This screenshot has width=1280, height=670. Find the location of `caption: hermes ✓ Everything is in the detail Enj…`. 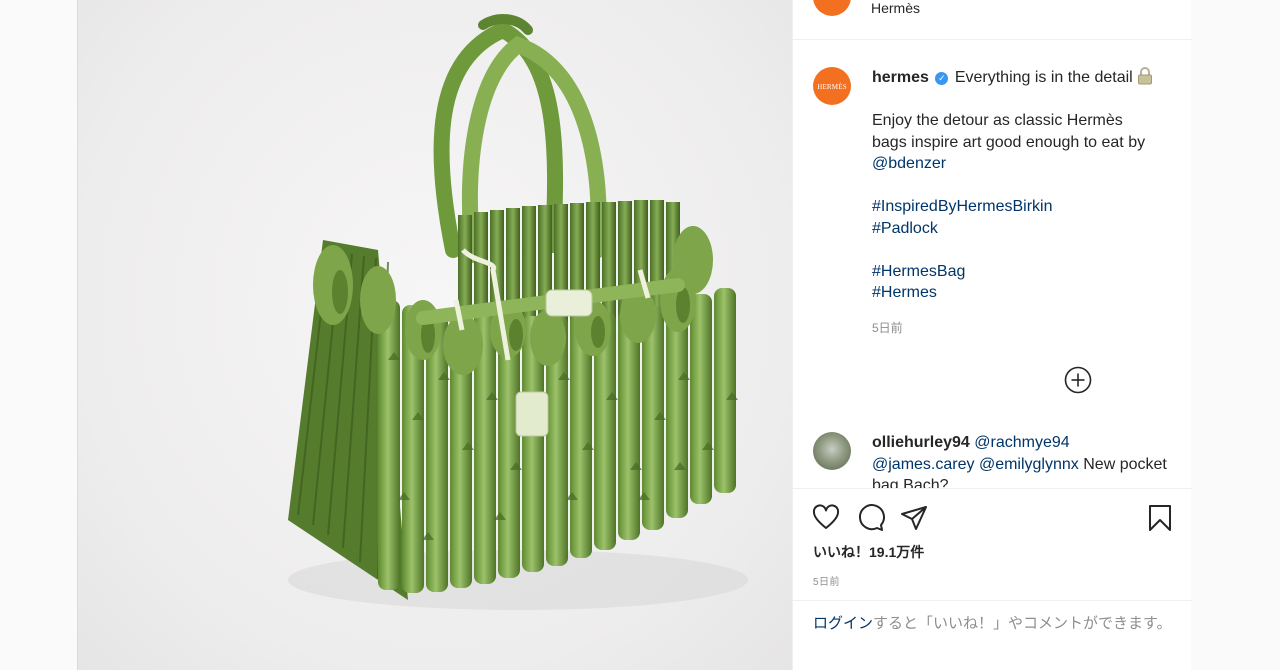

caption: hermes ✓ Everything is in the detail Enj… is located at coordinates (1027, 185).